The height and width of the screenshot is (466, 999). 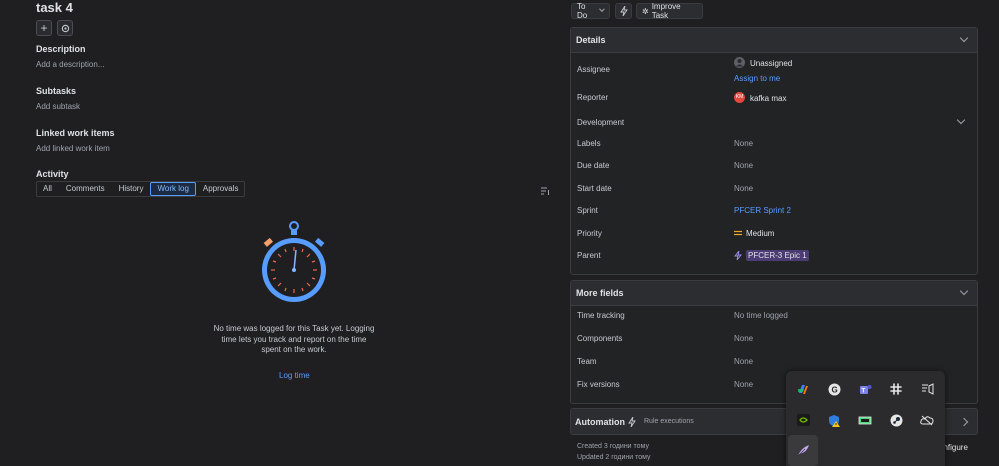 What do you see at coordinates (593, 97) in the screenshot?
I see `reporter-label: Reporter` at bounding box center [593, 97].